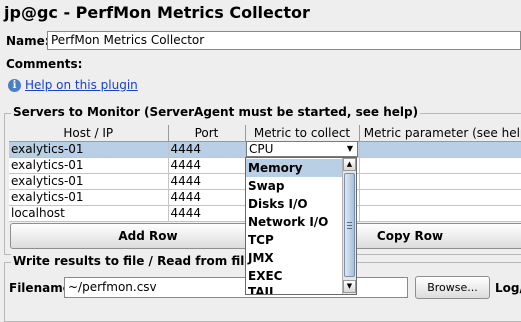 The width and height of the screenshot is (521, 322). Describe the element at coordinates (299, 222) in the screenshot. I see `dropdown-option-network-io: Network I/O` at that location.